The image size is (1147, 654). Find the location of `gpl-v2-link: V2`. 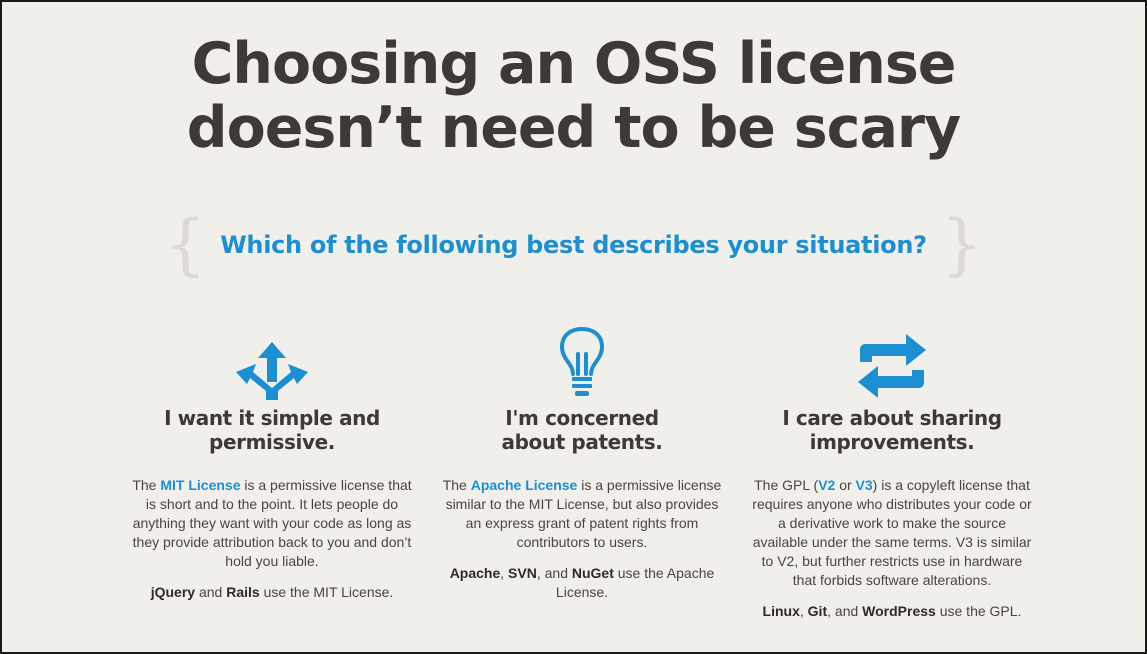

gpl-v2-link: V2 is located at coordinates (826, 485).